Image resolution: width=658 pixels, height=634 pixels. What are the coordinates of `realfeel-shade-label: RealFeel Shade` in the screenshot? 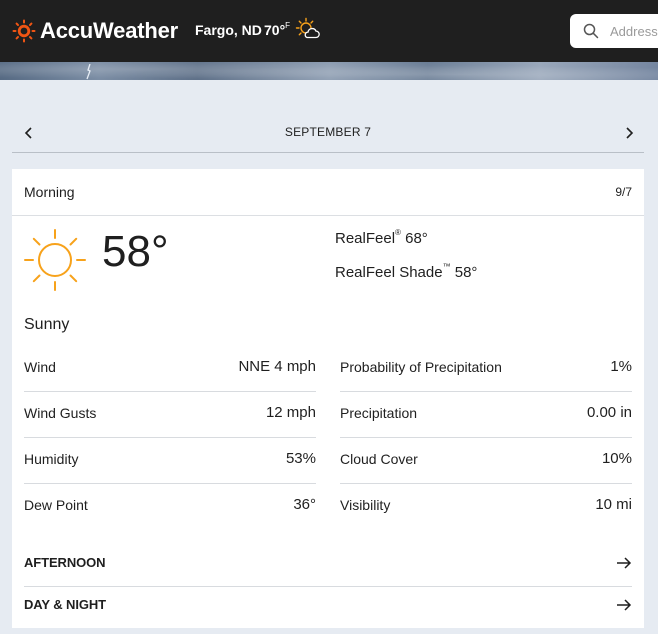 It's located at (389, 272).